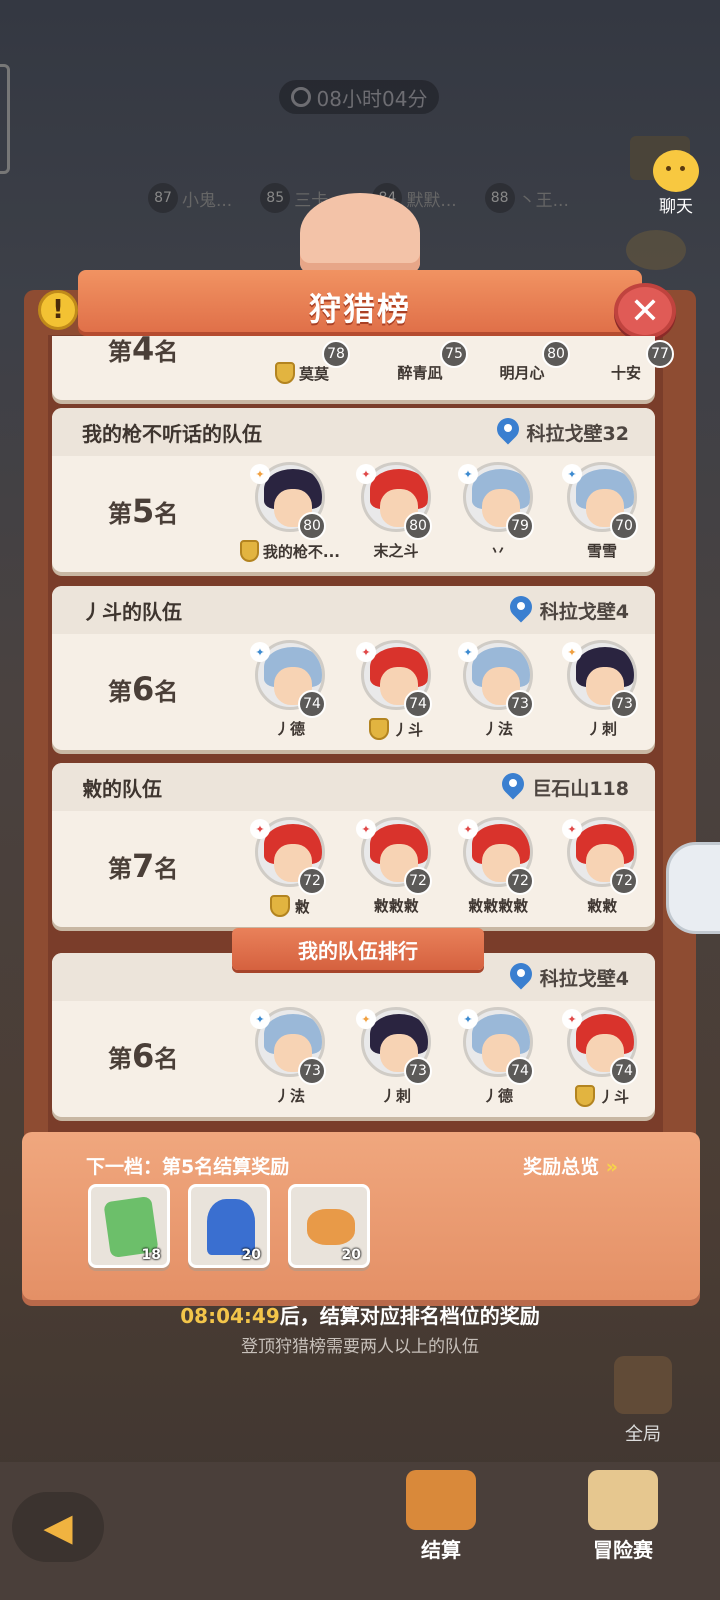  Describe the element at coordinates (188, 1167) in the screenshot. I see `reward-title: 下一档：第5名结算奖励` at that location.